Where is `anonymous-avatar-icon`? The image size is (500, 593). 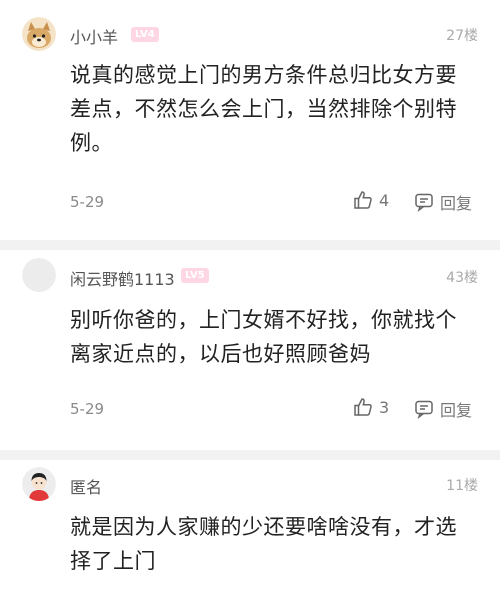
anonymous-avatar-icon is located at coordinates (39, 484).